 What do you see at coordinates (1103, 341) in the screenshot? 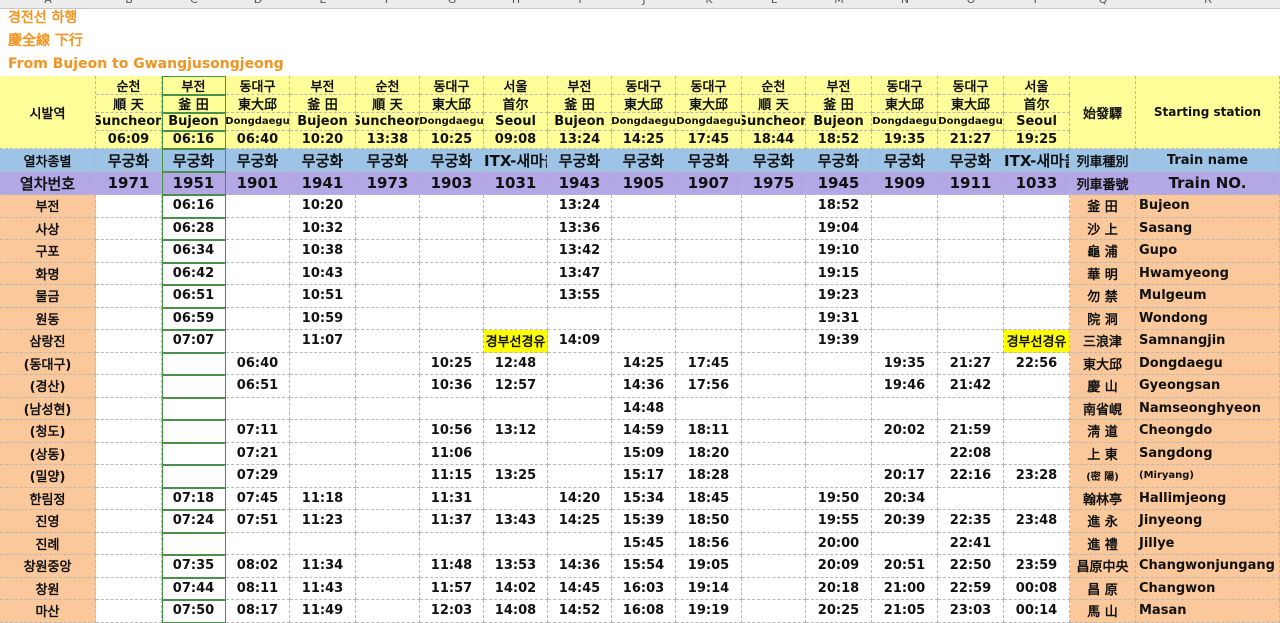
I see `station-name-hanja: 三浪津` at bounding box center [1103, 341].